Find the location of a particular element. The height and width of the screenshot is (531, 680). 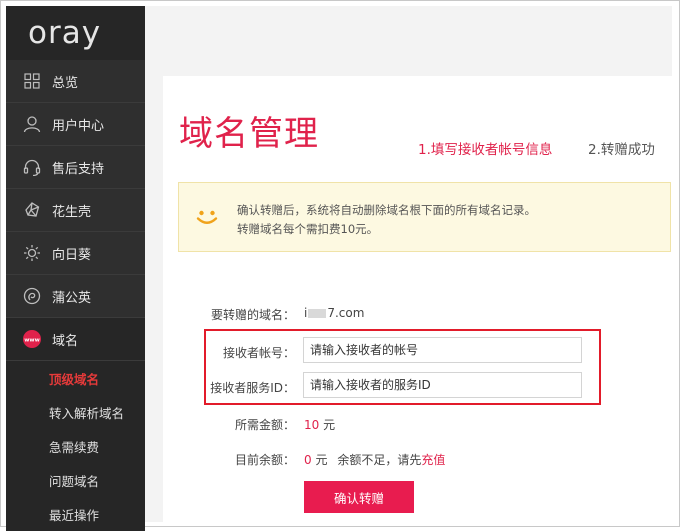

sidebar-subitem-recent-actions: 最近操作 is located at coordinates (75, 514).